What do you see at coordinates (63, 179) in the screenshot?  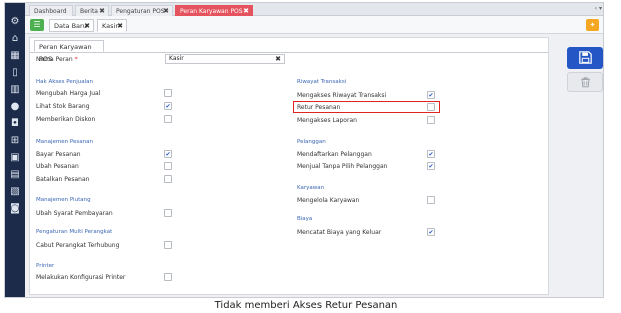 I see `perm-batalkan-pesanan: Batalkan Pesanan` at bounding box center [63, 179].